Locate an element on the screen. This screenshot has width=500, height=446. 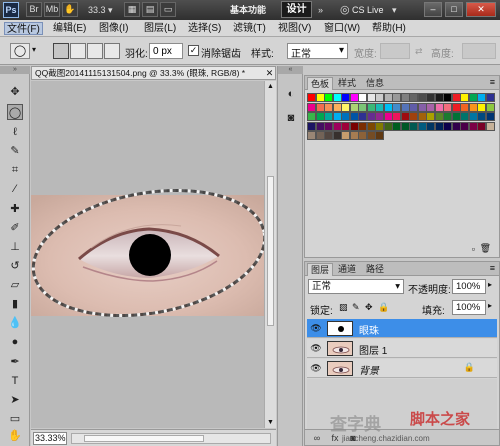
scroll-up-icon: ▲ is located at coordinates (270, 86).